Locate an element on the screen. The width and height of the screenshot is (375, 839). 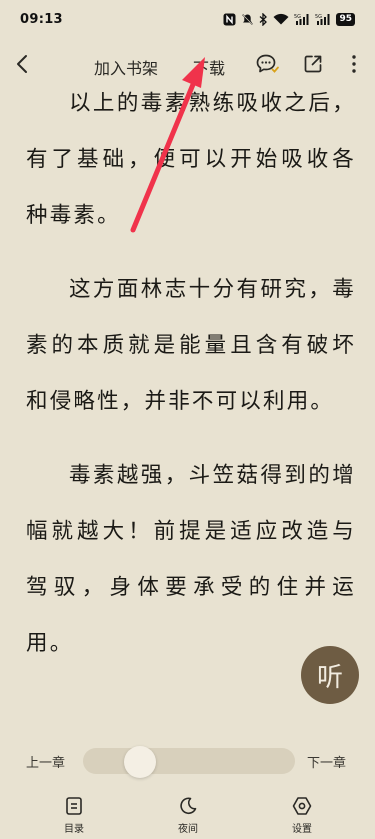
signal-2-icon: 5G is located at coordinates (322, 19).